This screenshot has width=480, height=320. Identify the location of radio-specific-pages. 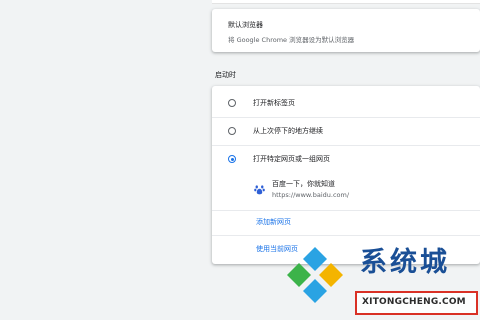
(232, 159).